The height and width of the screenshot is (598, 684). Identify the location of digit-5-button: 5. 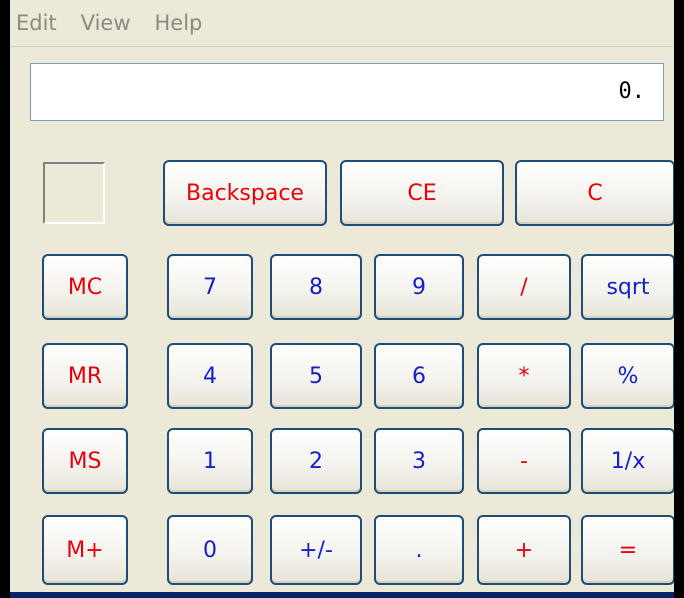
(316, 376).